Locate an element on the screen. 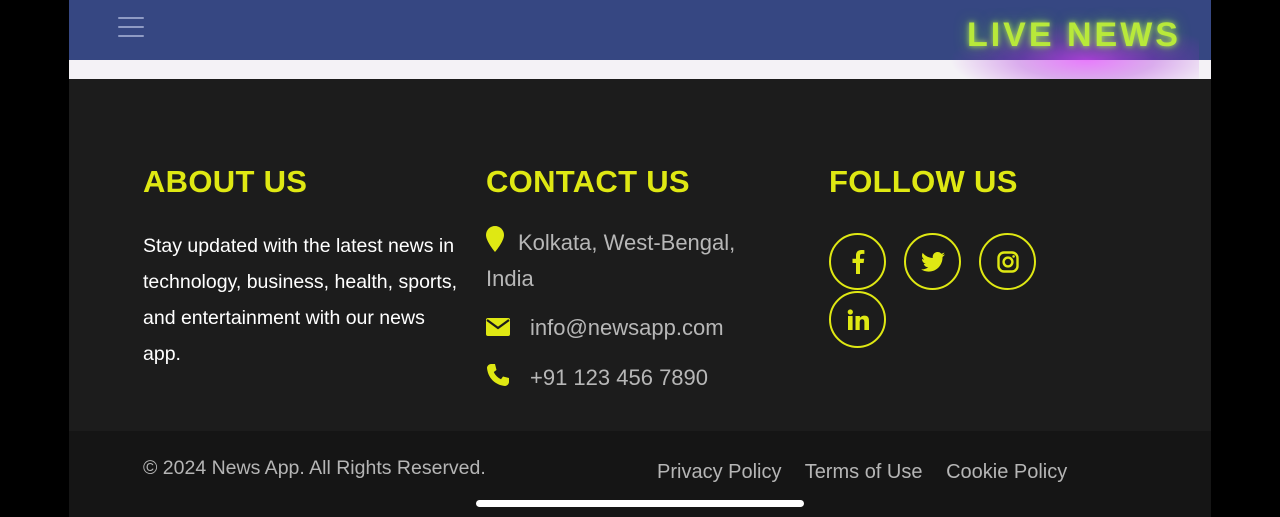 The image size is (1280, 517). contact-phone: +91 123 456 7890 is located at coordinates (636, 378).